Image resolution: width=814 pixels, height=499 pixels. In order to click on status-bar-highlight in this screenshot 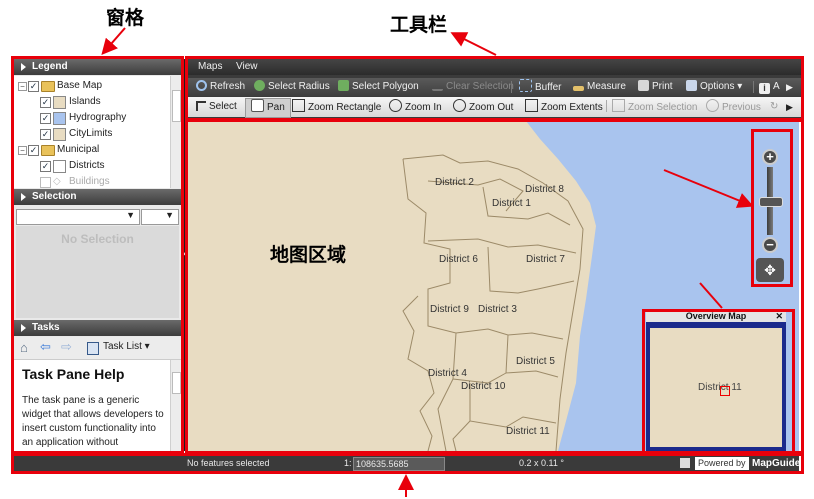, I will do `click(407, 463)`.